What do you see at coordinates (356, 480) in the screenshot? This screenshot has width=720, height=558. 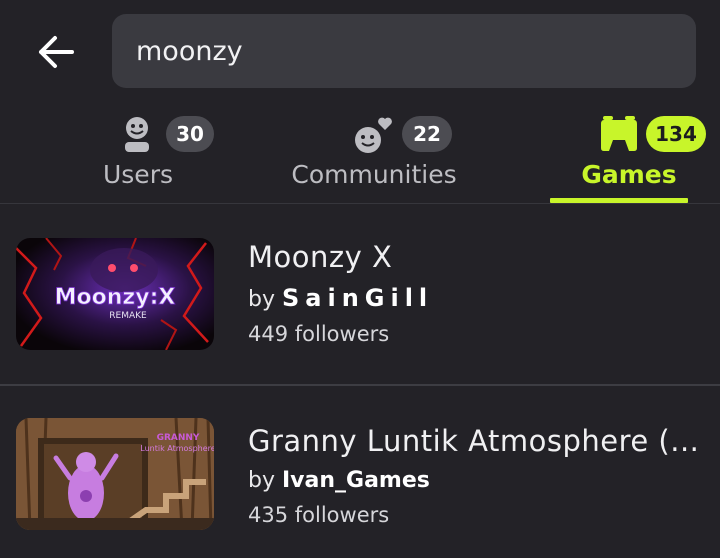 I see `creator-name: Ivan_Games` at bounding box center [356, 480].